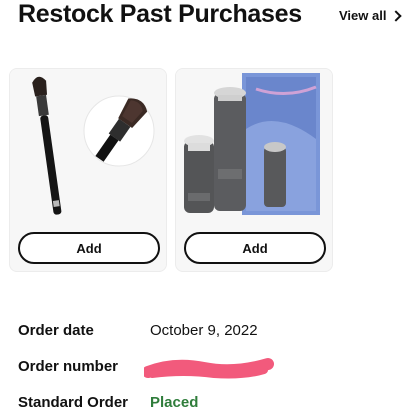 The width and height of the screenshot is (420, 420). I want to click on section-header: Restock Past Purchases View all, so click(214, 19).